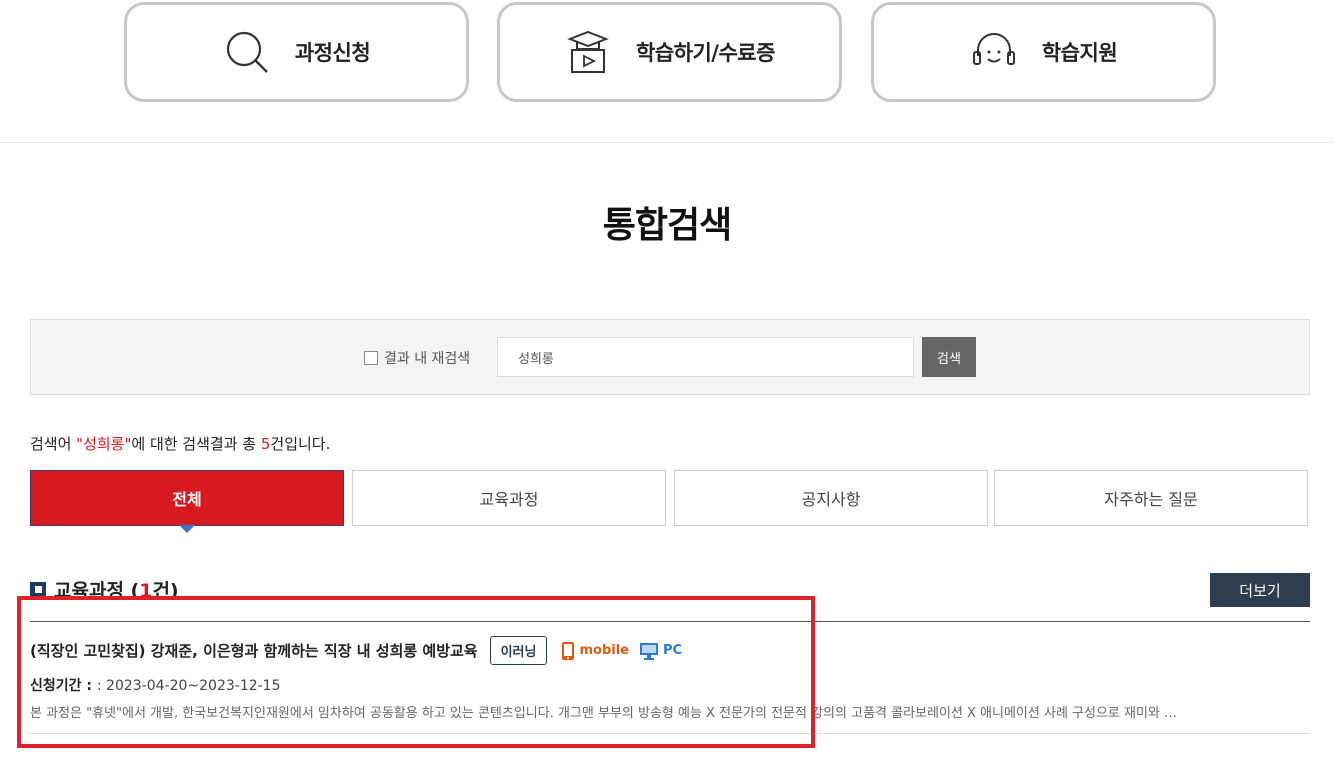 This screenshot has width=1334, height=757. What do you see at coordinates (705, 53) in the screenshot?
I see `learning-certificate-label: 학습하기/수료증` at bounding box center [705, 53].